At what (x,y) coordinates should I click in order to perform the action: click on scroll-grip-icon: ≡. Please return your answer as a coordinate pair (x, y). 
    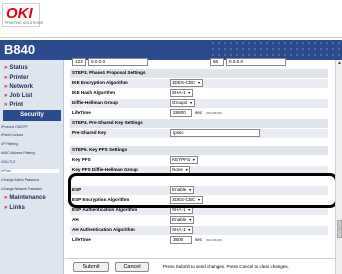
    Looking at the image, I should click on (339, 228).